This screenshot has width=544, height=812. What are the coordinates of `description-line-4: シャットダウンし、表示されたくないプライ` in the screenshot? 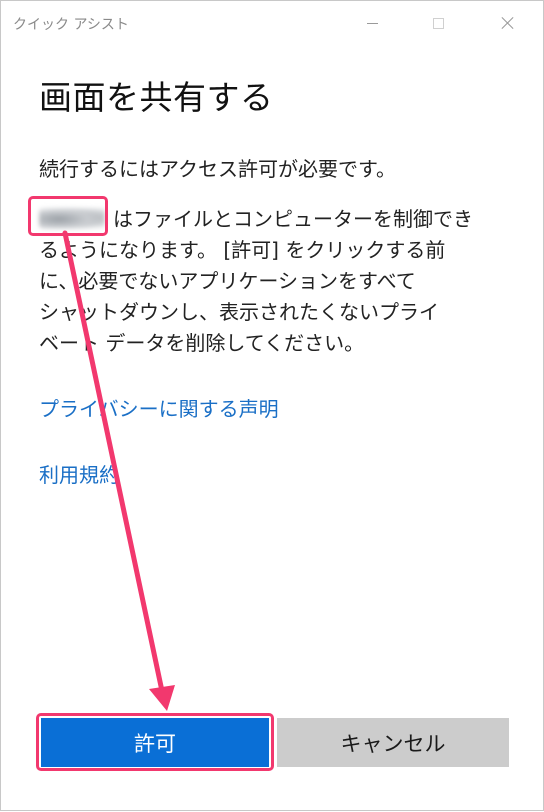 It's located at (239, 312).